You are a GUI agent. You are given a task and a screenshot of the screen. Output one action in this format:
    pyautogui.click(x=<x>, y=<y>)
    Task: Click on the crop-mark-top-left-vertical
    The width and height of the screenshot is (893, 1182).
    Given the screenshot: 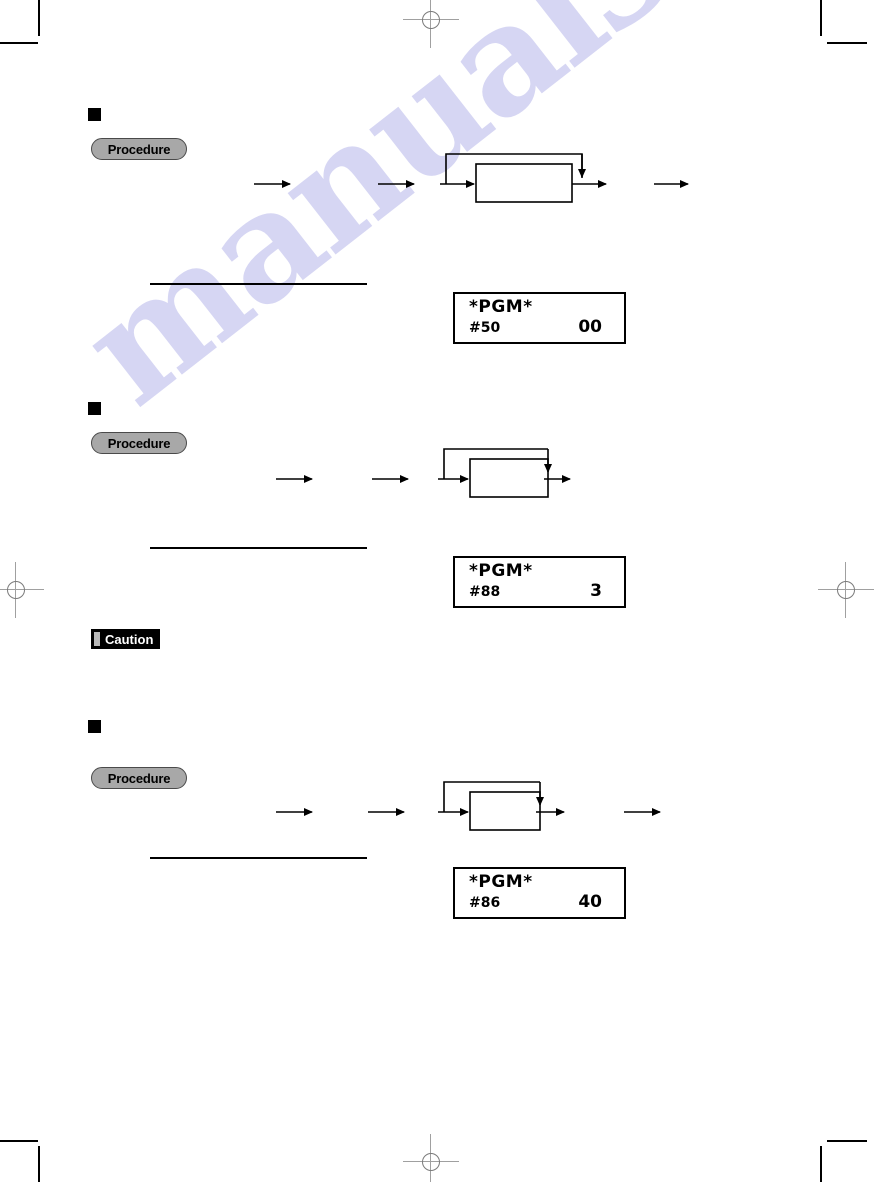 What is the action you would take?
    pyautogui.click(x=39, y=18)
    